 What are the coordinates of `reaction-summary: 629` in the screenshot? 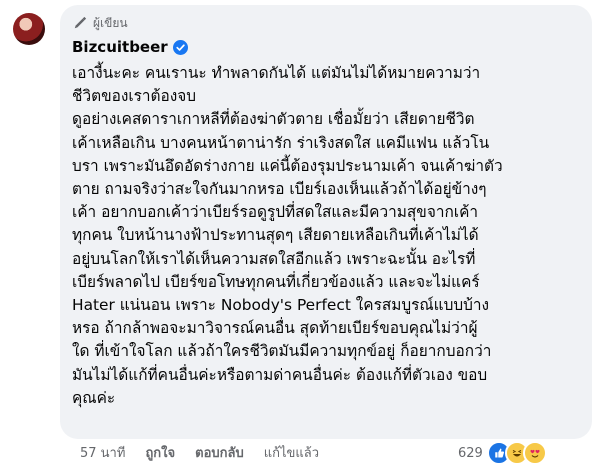 It's located at (502, 453).